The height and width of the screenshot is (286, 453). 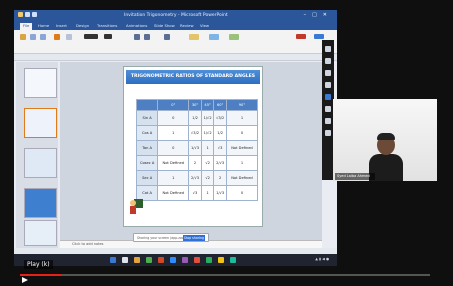 I want to click on webcam-feed: Syed Laiba Ahmed, so click(x=385, y=140).